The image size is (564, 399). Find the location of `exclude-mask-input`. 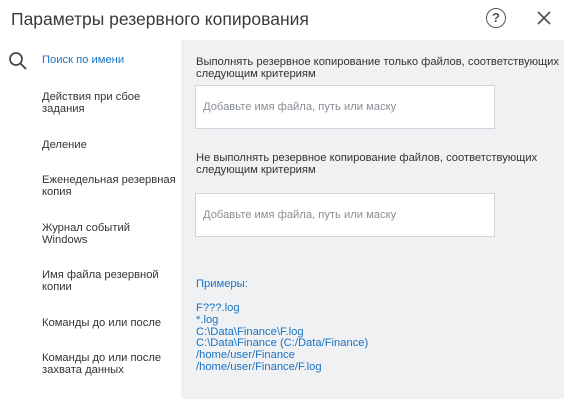

exclude-mask-input is located at coordinates (345, 215).